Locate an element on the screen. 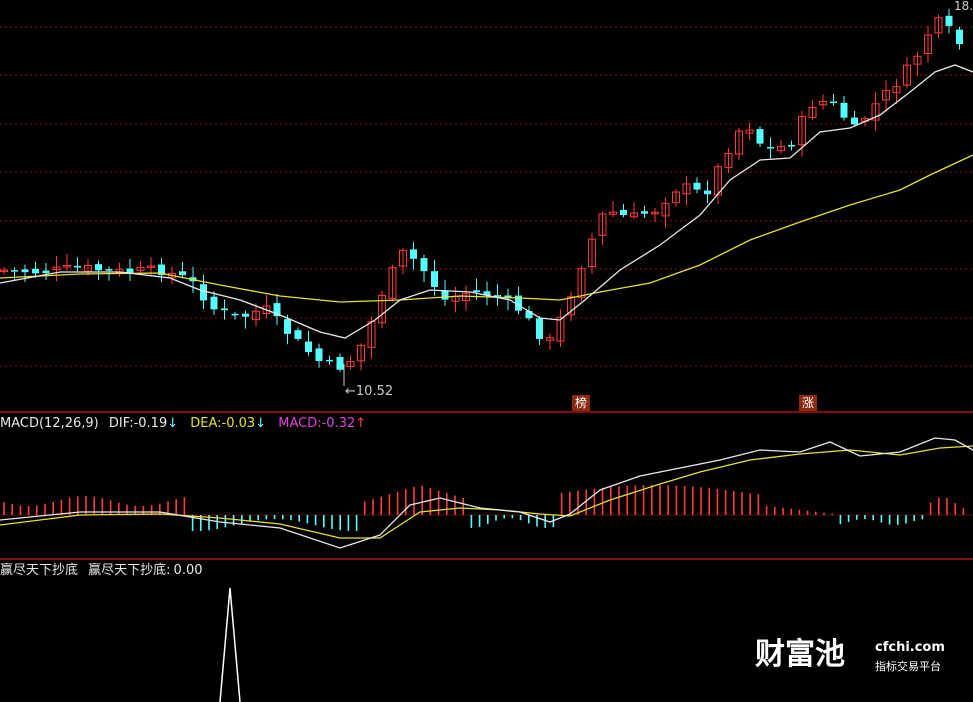 This screenshot has height=702, width=973. macd-label: MACD: is located at coordinates (300, 423).